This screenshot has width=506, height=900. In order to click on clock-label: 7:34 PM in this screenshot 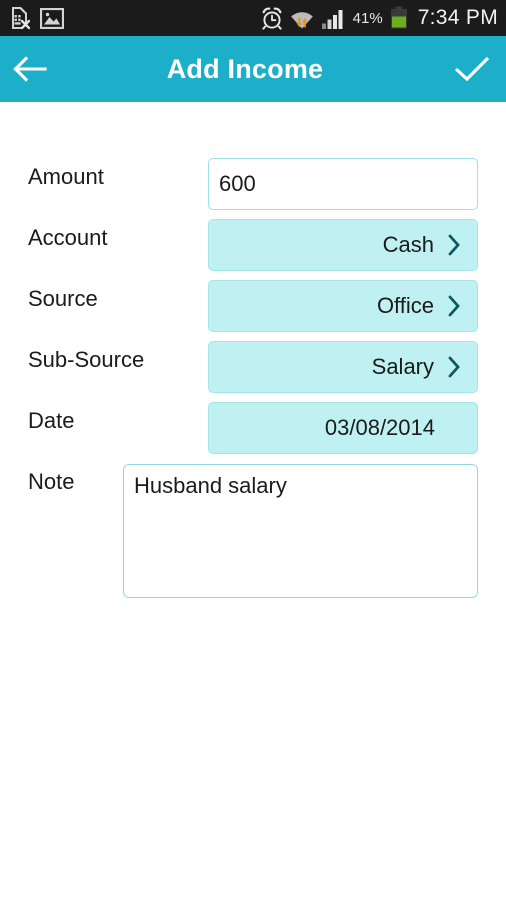, I will do `click(457, 17)`.